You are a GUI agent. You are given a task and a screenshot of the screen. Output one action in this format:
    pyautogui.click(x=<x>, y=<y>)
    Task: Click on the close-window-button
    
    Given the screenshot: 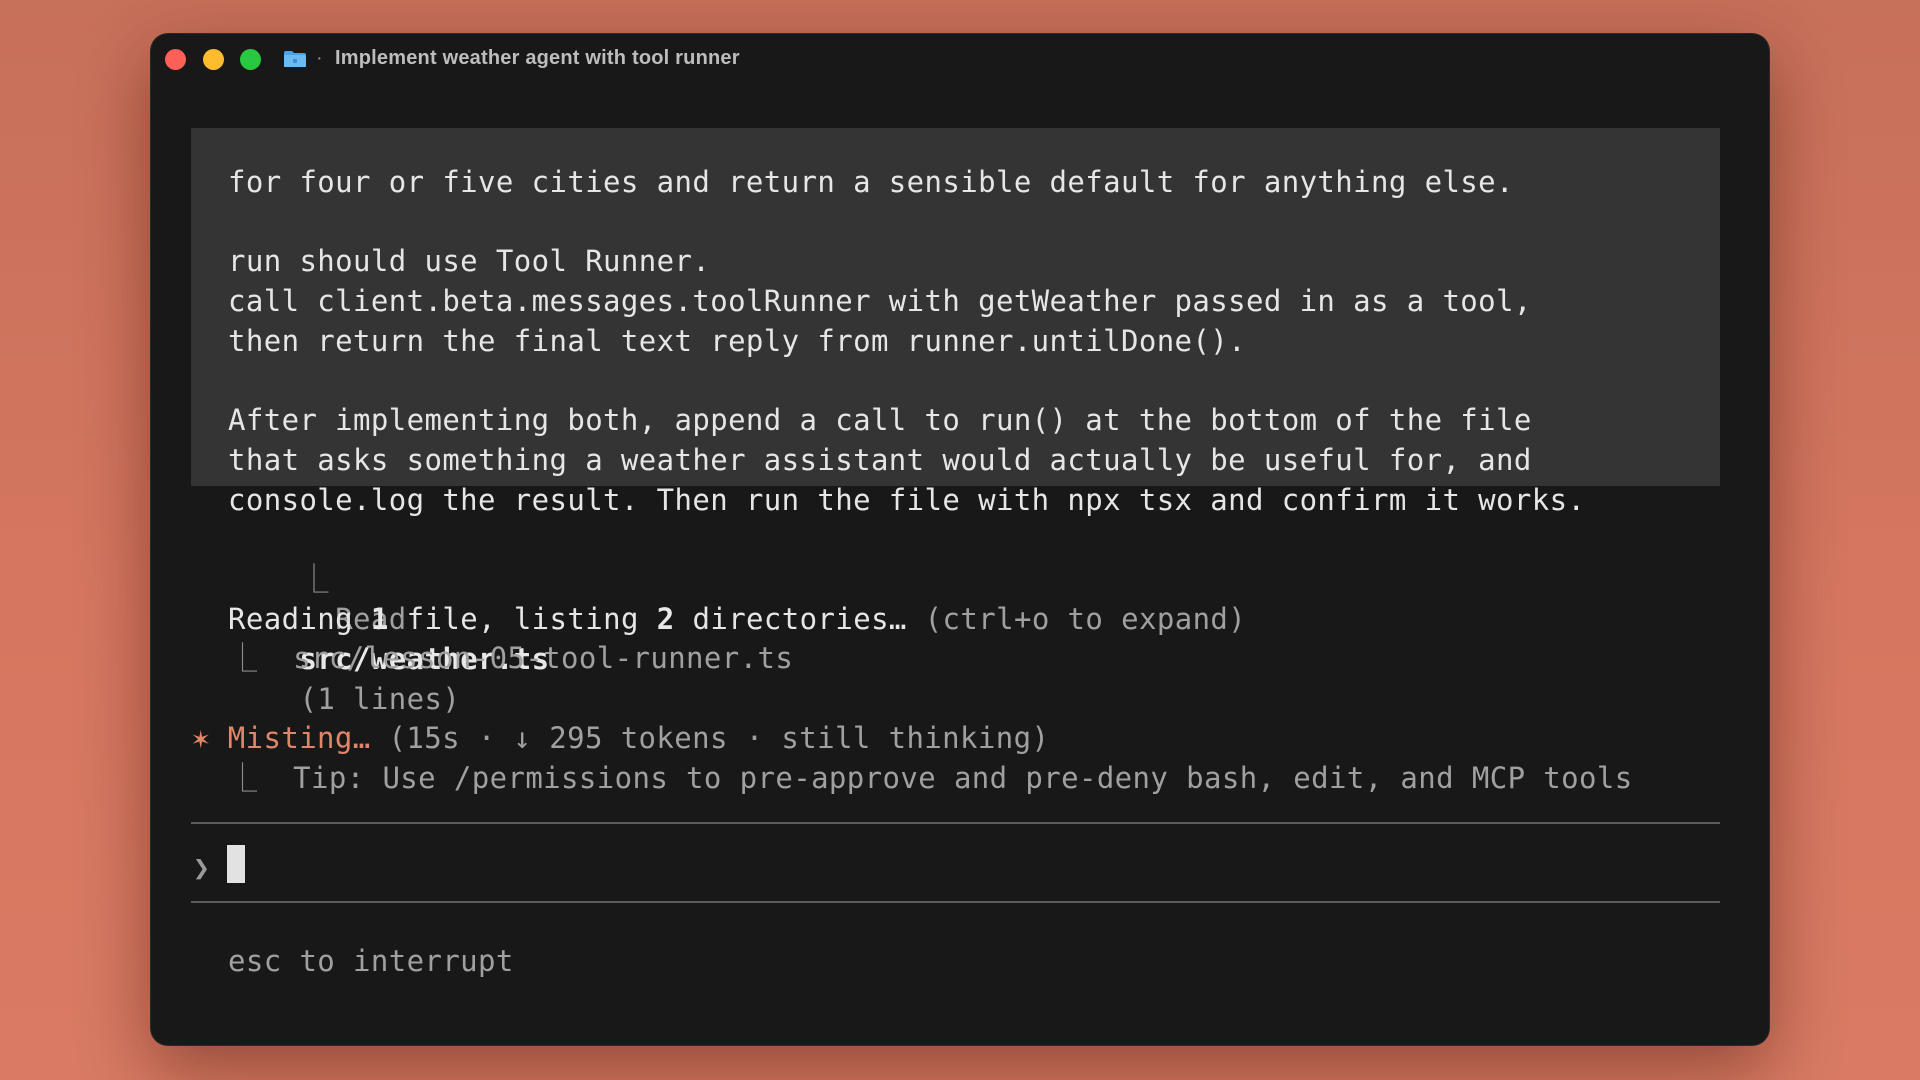 What is the action you would take?
    pyautogui.click(x=175, y=59)
    